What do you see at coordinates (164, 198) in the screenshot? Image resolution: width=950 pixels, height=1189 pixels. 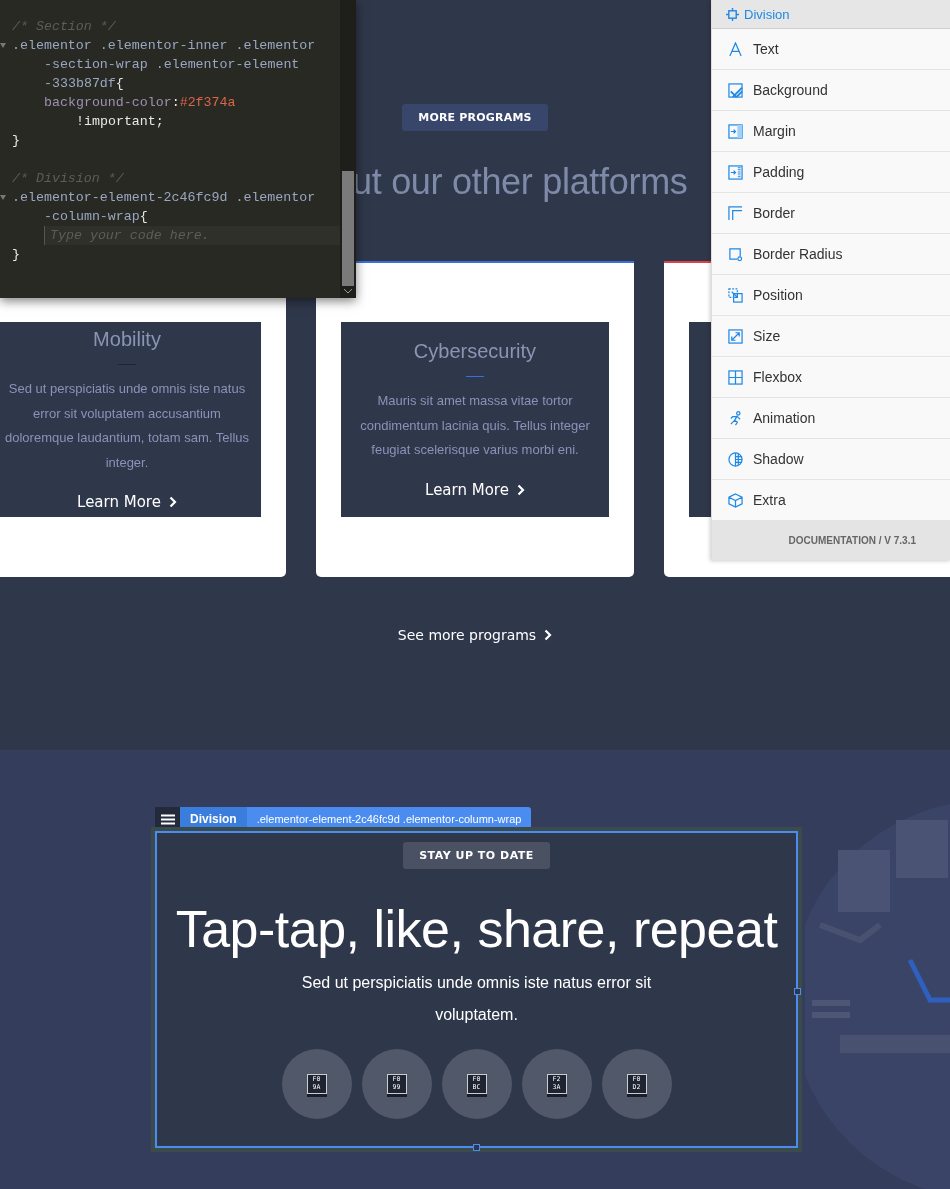 I see `code-line: .elementor-element-2c46fc9d .elementor` at bounding box center [164, 198].